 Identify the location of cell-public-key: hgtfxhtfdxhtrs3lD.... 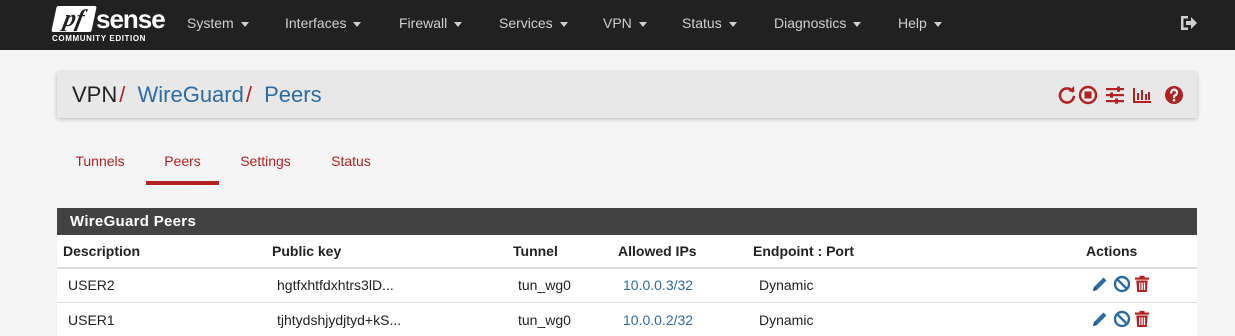
(335, 285).